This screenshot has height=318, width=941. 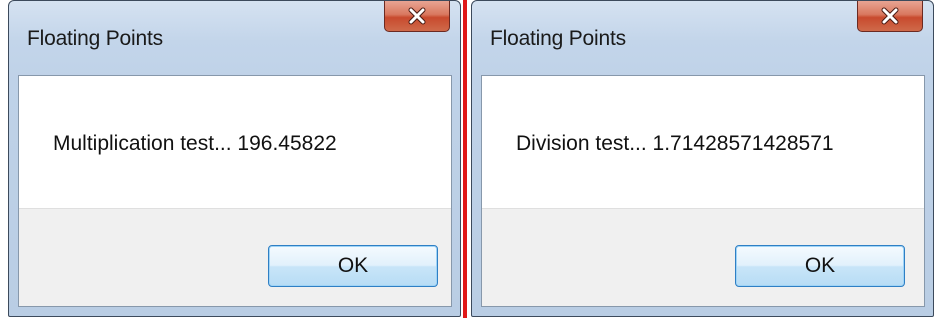 What do you see at coordinates (675, 143) in the screenshot?
I see `message-text: Division test... 1.71428571428571` at bounding box center [675, 143].